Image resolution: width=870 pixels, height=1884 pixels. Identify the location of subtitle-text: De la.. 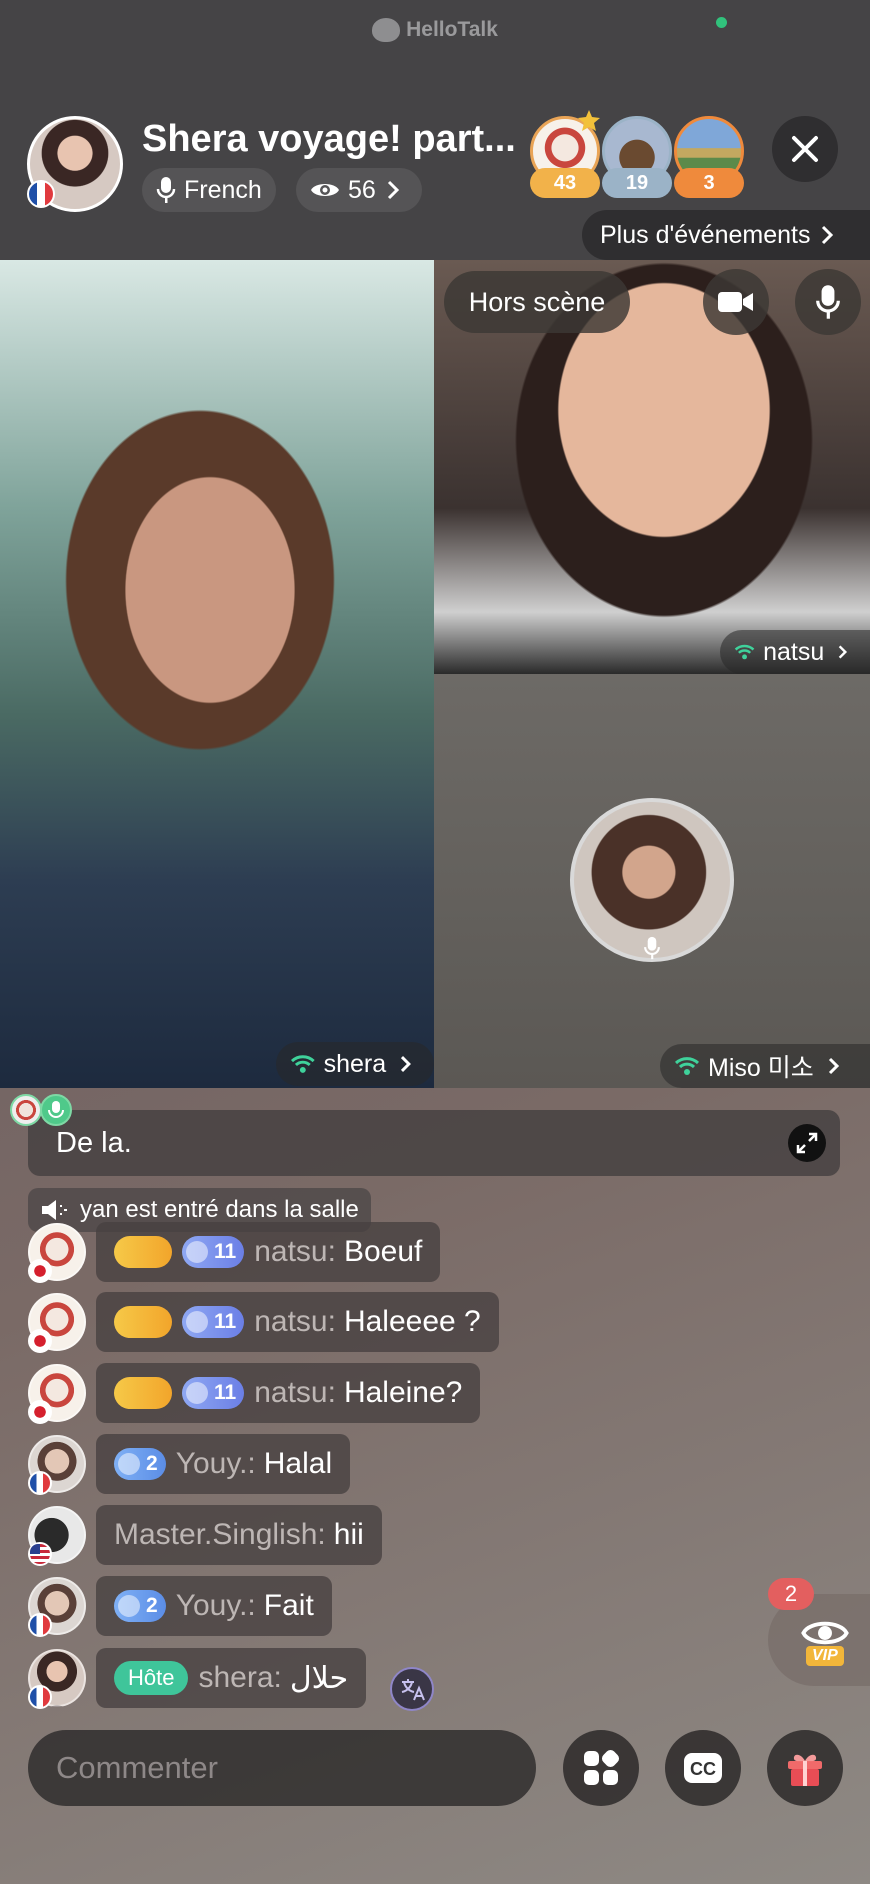
(94, 1142).